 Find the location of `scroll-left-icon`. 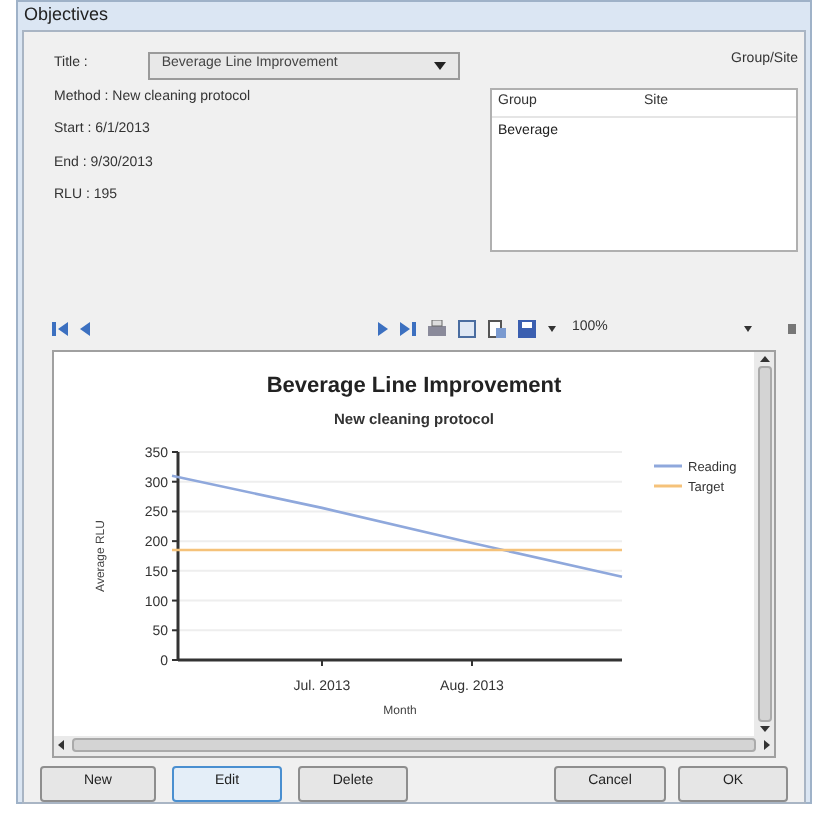

scroll-left-icon is located at coordinates (61, 745).